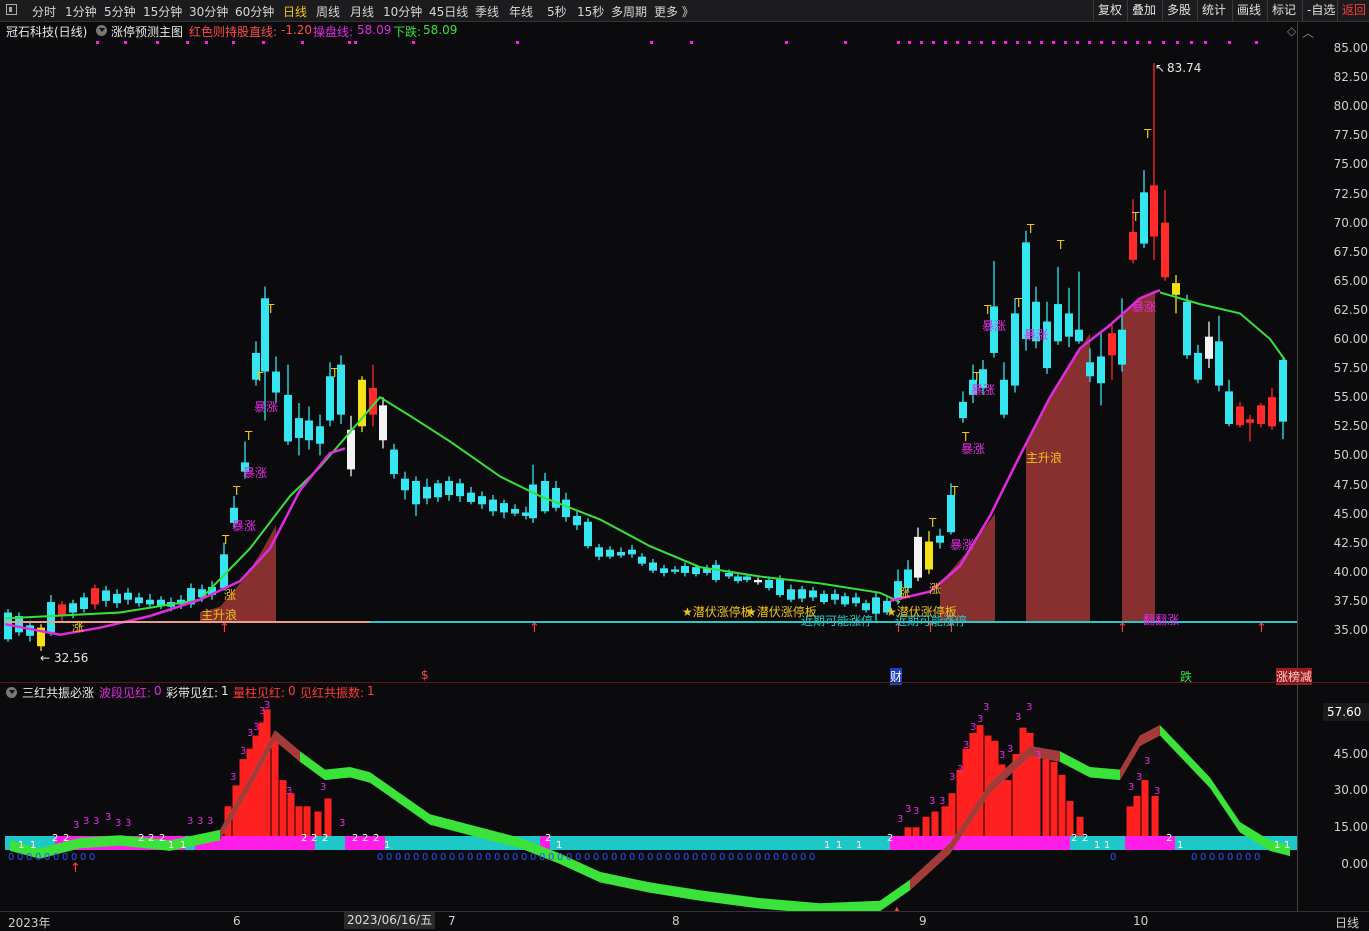  What do you see at coordinates (254, 11) in the screenshot?
I see `period-60min: 60分钟` at bounding box center [254, 11].